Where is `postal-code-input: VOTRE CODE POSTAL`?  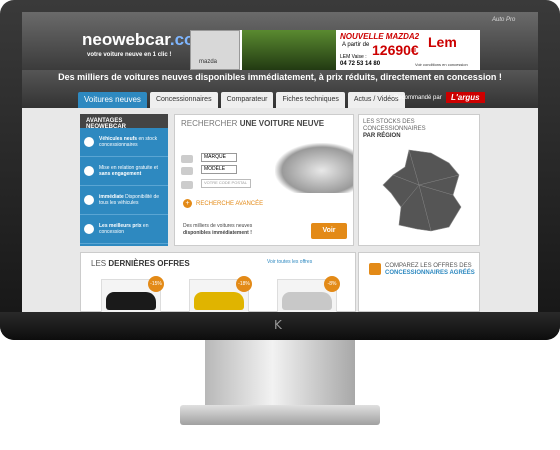 postal-code-input: VOTRE CODE POSTAL is located at coordinates (226, 183).